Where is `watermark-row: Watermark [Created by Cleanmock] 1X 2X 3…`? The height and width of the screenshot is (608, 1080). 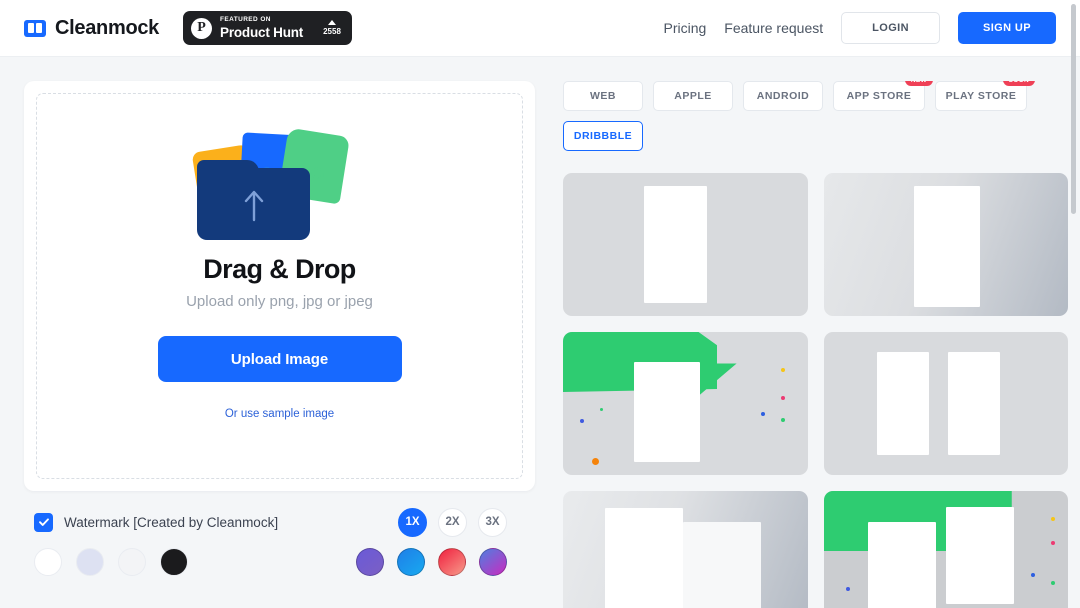 watermark-row: Watermark [Created by Cleanmock] 1X 2X 3… is located at coordinates (279, 522).